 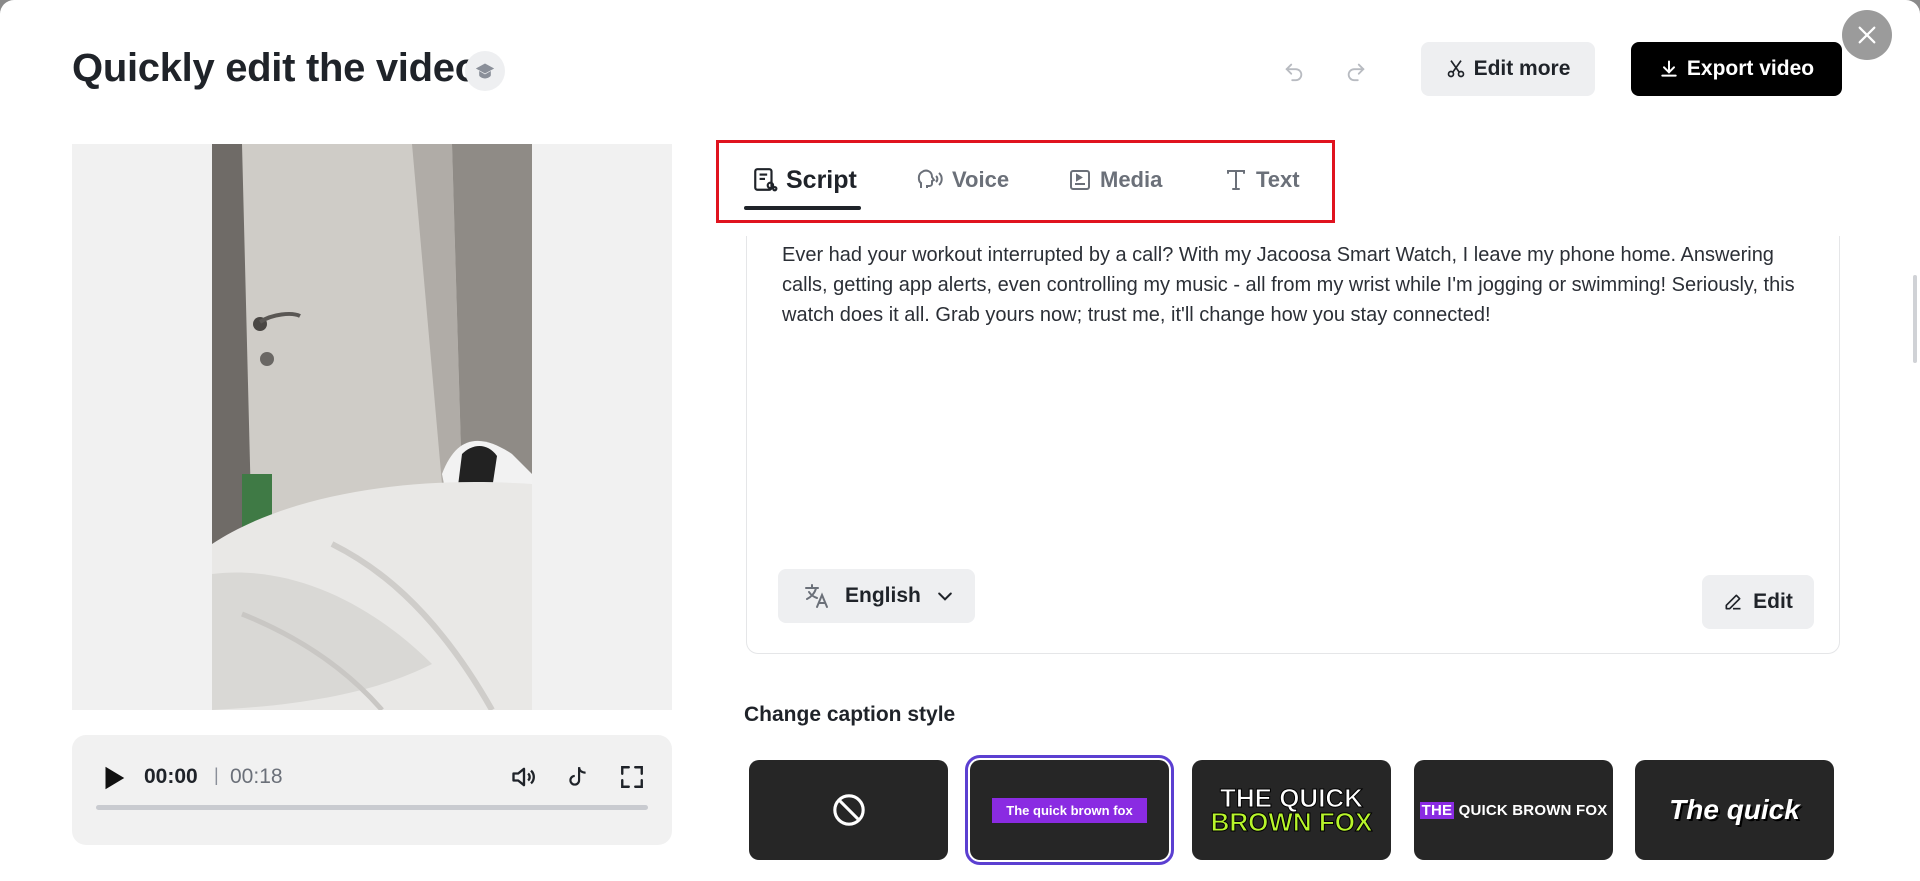 What do you see at coordinates (1750, 68) in the screenshot?
I see `export-video-label: Export video` at bounding box center [1750, 68].